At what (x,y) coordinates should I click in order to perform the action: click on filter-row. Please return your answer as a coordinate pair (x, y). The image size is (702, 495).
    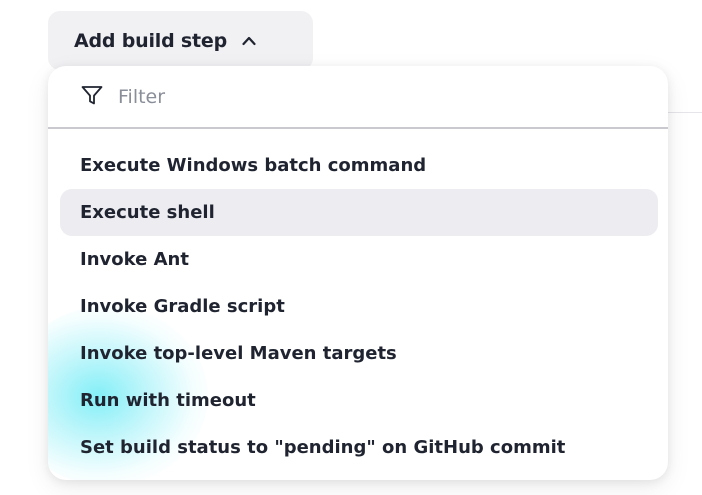
    Looking at the image, I should click on (358, 97).